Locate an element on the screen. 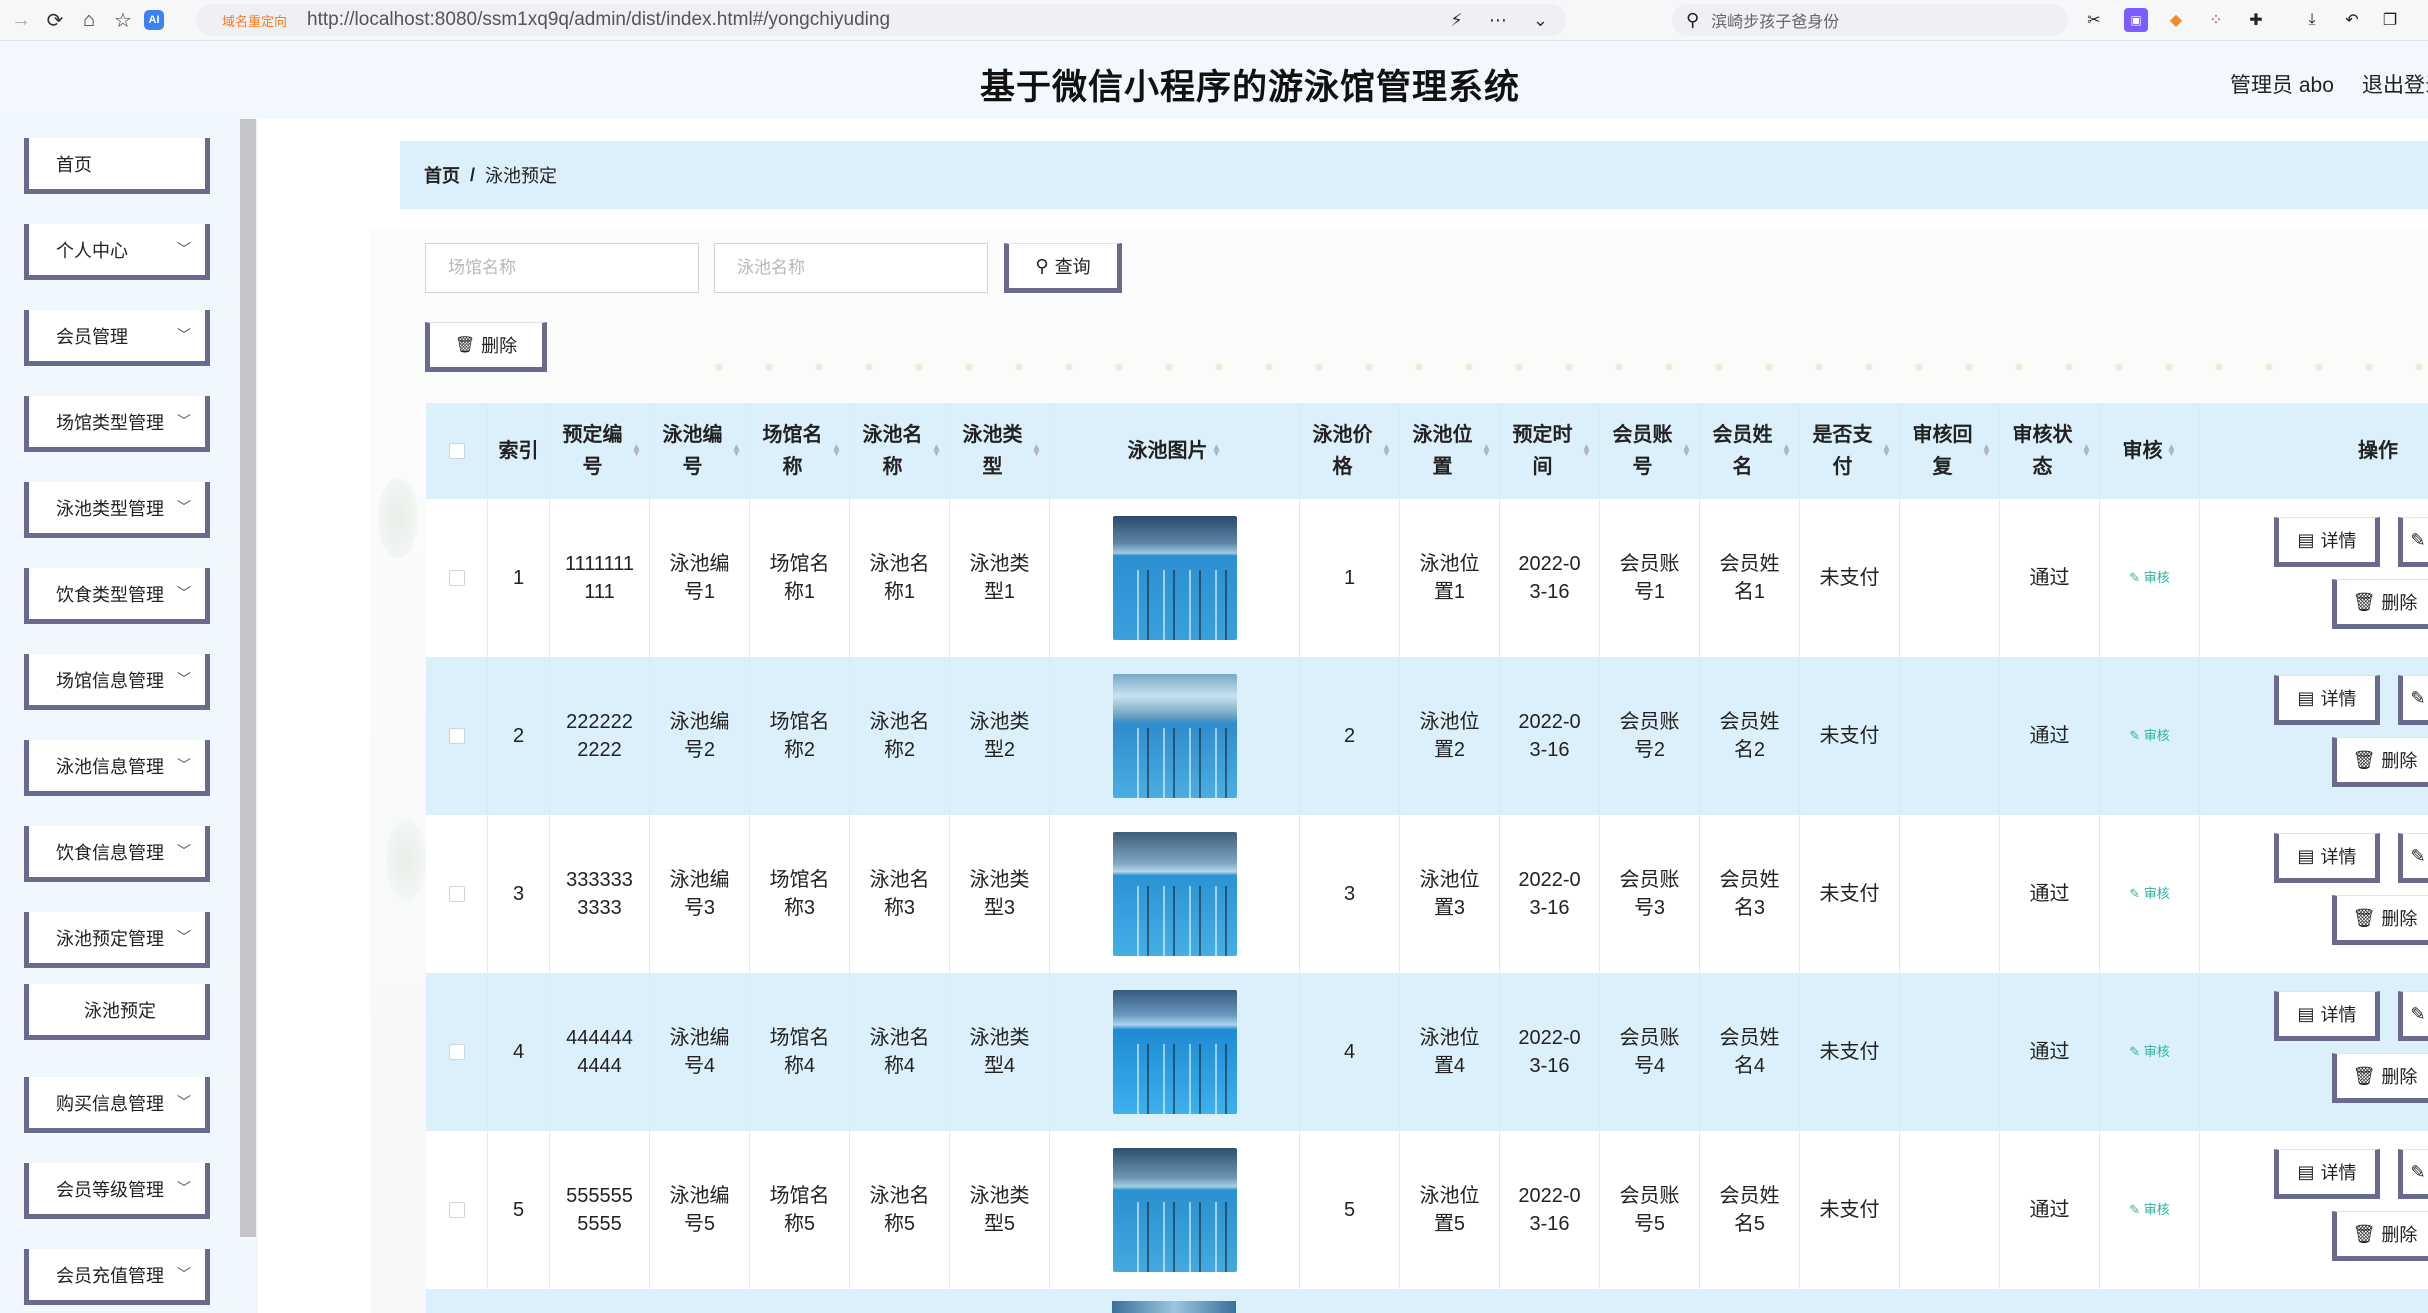 The width and height of the screenshot is (2428, 1313). col-pool-type: 泳池类型 ▲ ▼ is located at coordinates (1000, 451).